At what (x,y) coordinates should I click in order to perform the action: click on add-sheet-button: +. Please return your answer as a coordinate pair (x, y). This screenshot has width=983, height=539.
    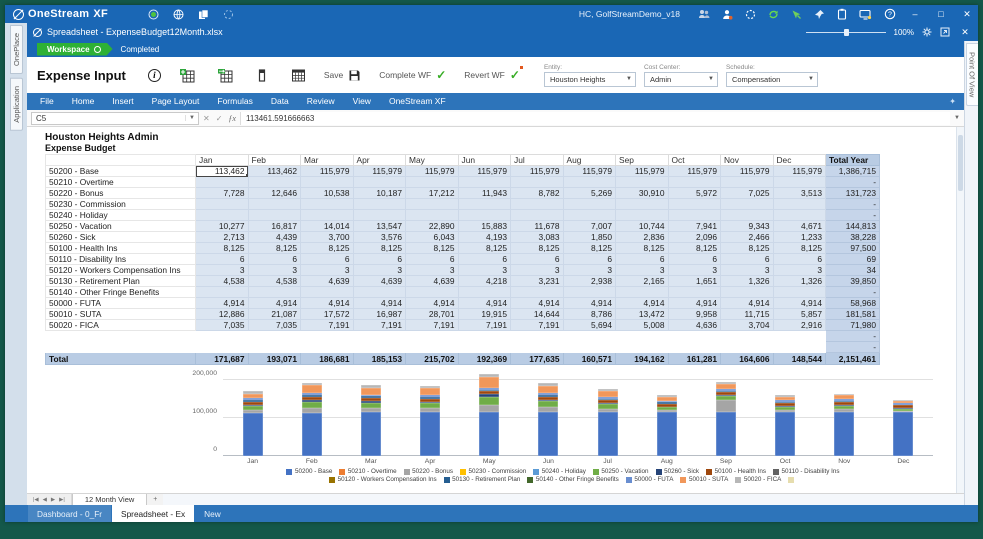
    Looking at the image, I should click on (155, 499).